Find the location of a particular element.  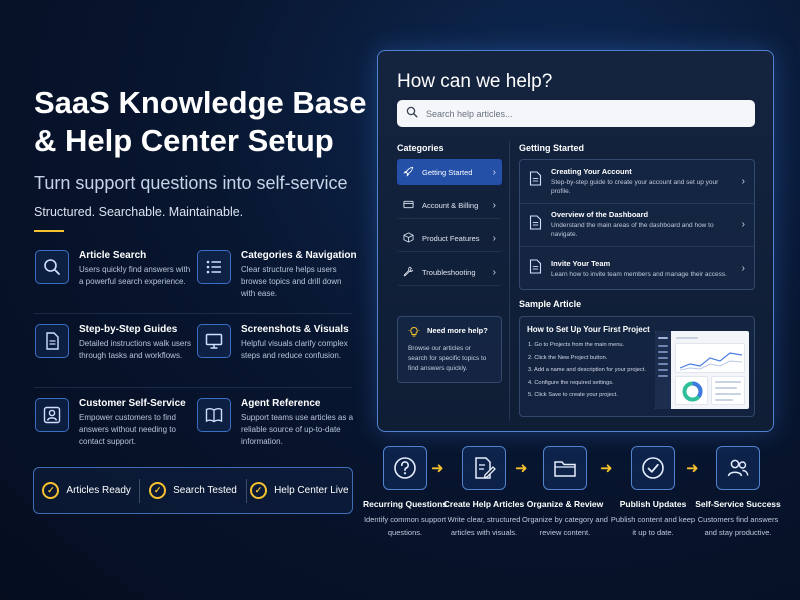

accent-divider is located at coordinates (49, 231).